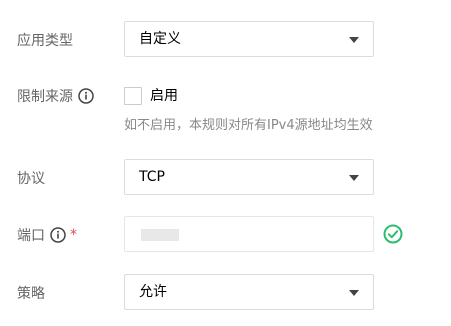  Describe the element at coordinates (393, 234) in the screenshot. I see `check-circle-icon` at that location.